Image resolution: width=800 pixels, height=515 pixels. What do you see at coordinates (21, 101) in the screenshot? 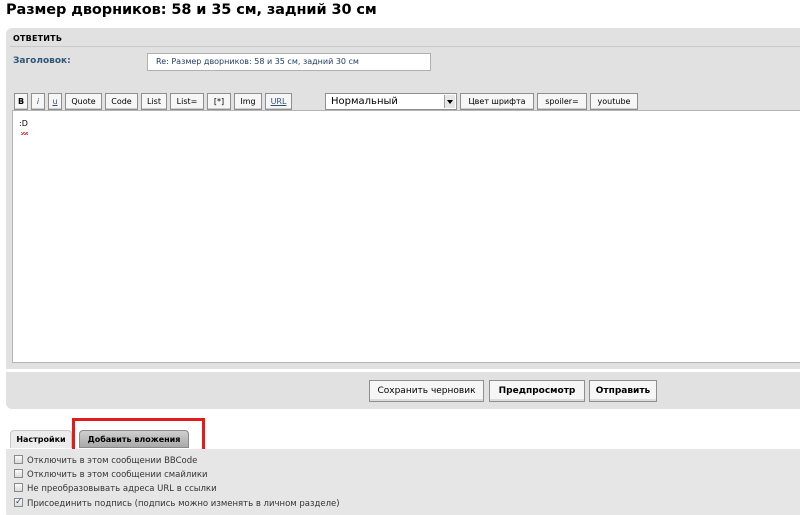
I see `bold-button: B` at bounding box center [21, 101].